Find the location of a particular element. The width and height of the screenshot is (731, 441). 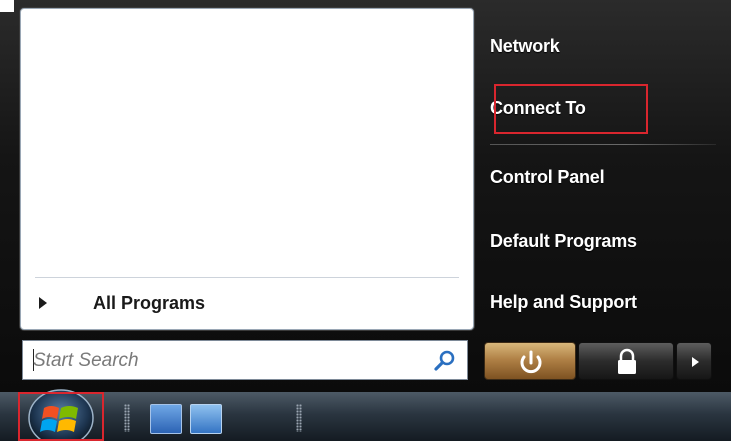

lock-button is located at coordinates (626, 361).